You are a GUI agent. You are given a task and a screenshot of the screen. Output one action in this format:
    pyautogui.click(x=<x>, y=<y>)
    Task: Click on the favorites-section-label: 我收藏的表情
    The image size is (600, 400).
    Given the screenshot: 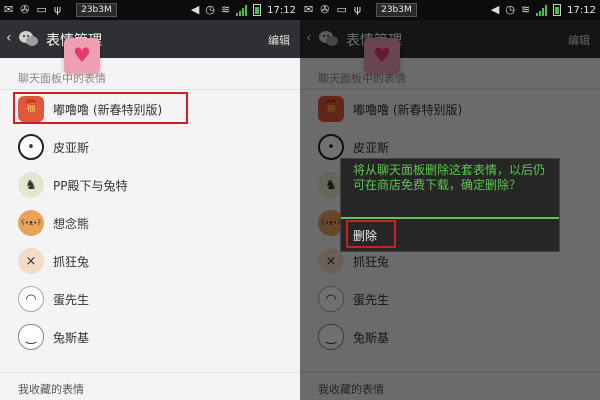 What is the action you would take?
    pyautogui.click(x=150, y=386)
    